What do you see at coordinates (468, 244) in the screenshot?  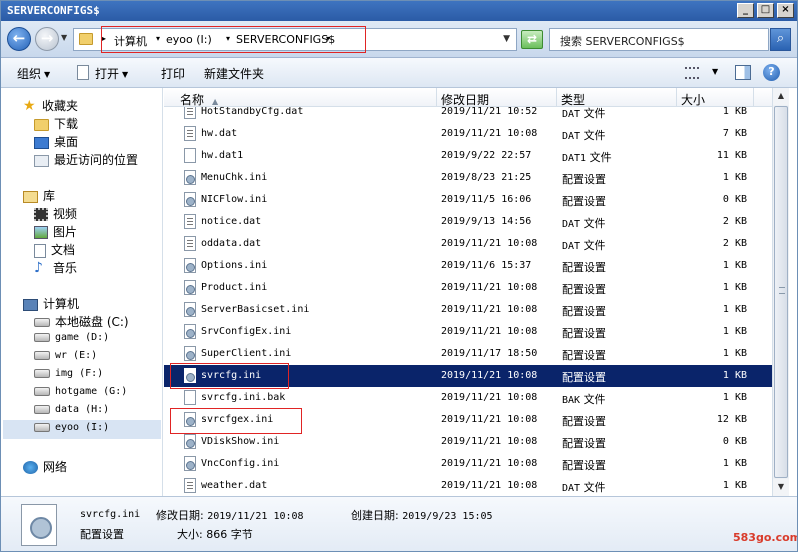 I see `file-row: oddata.dat 2019/11/21 10:08 DAT 文件 2 KB` at bounding box center [468, 244].